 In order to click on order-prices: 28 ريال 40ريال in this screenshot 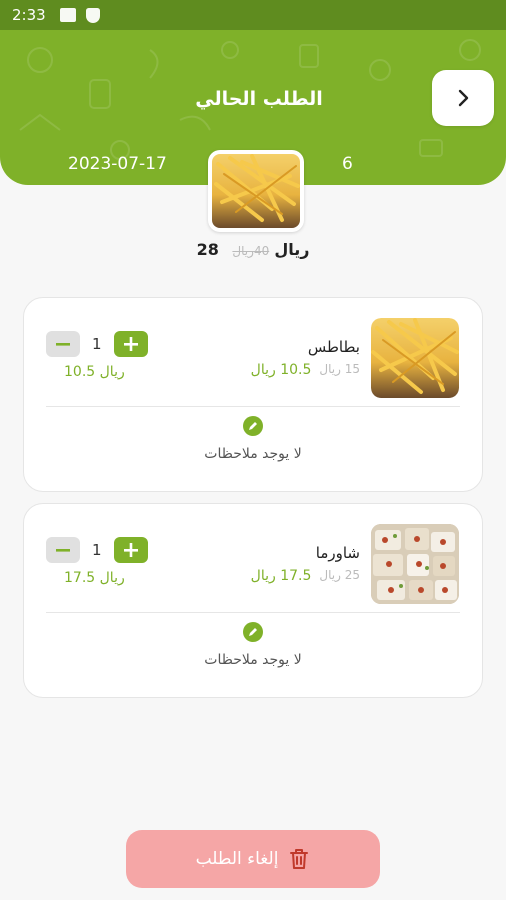, I will do `click(253, 249)`.